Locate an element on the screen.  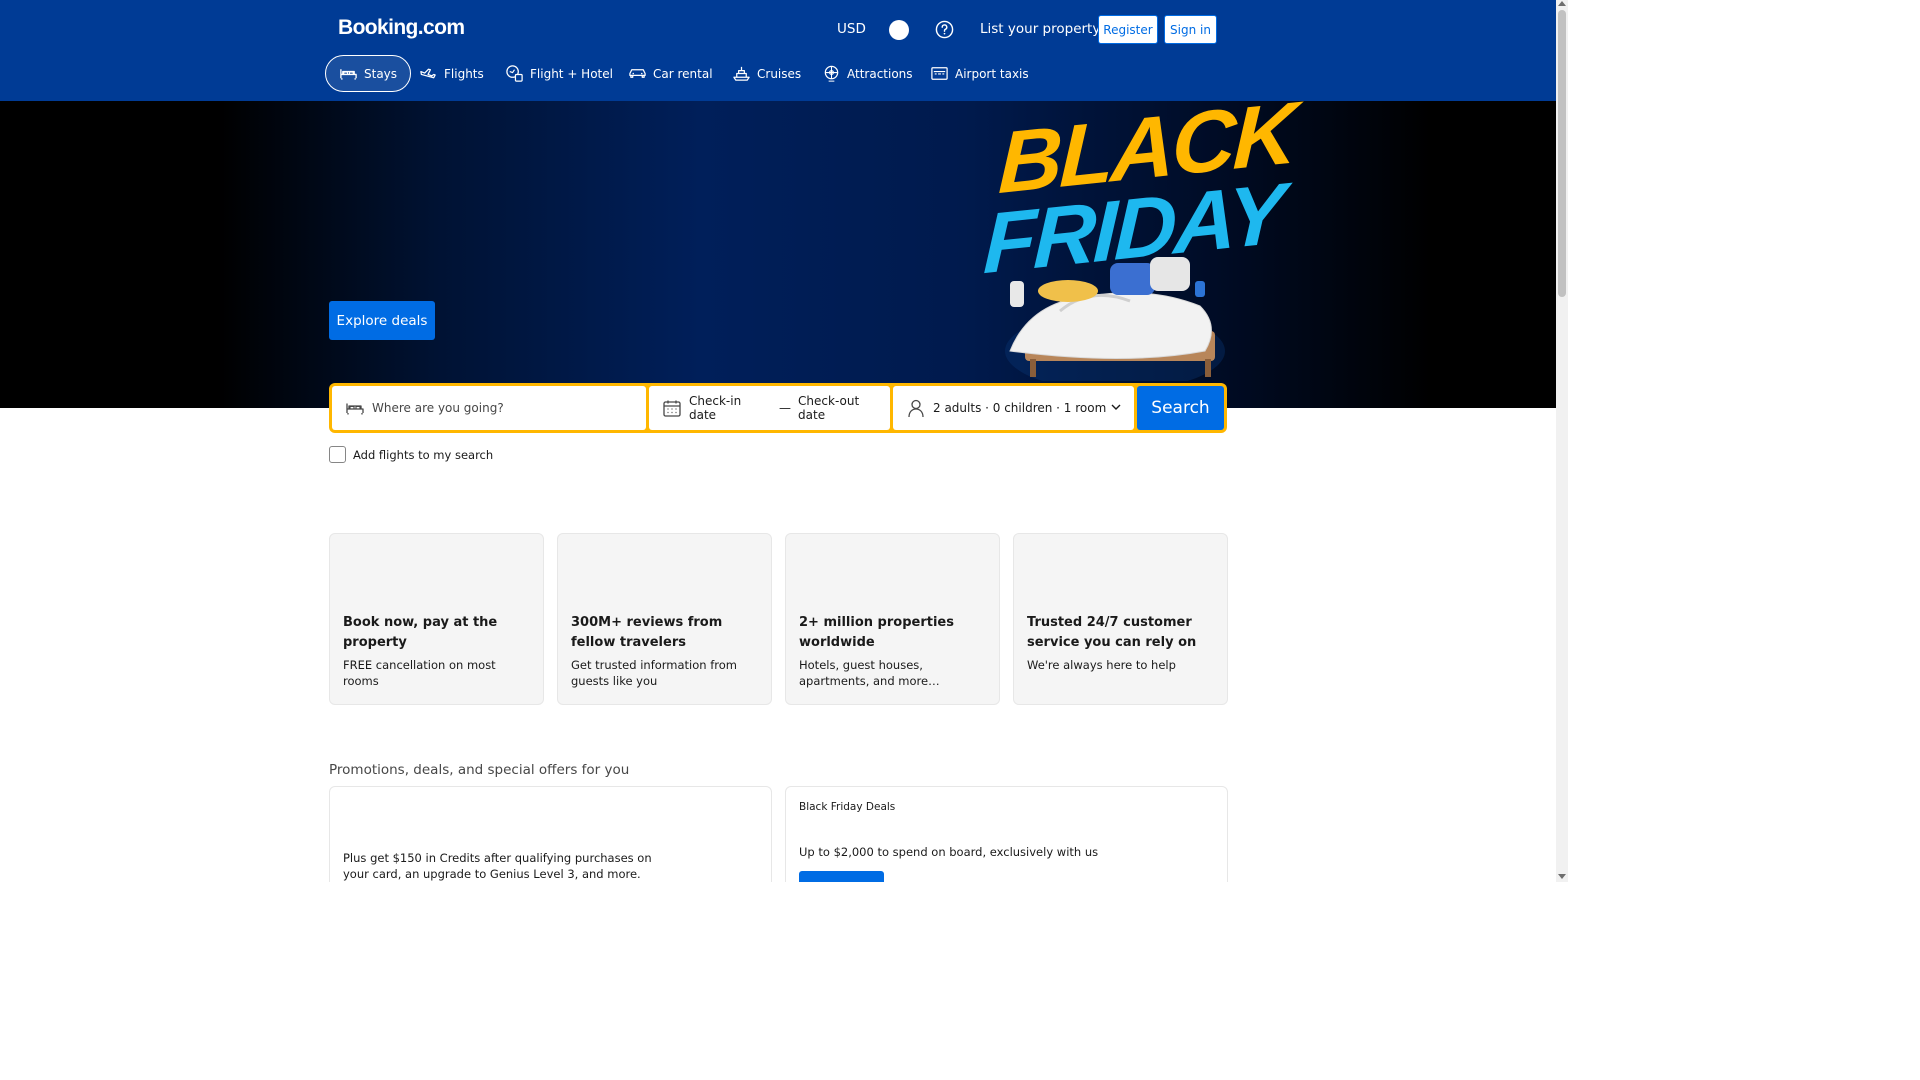
tab-flight-hotel: Flight + Hotel is located at coordinates (559, 73).